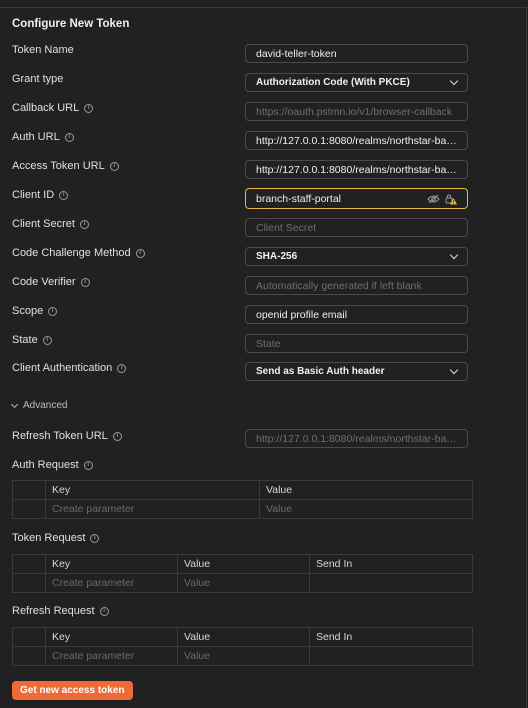 The height and width of the screenshot is (708, 528). I want to click on eye-off-icon, so click(433, 199).